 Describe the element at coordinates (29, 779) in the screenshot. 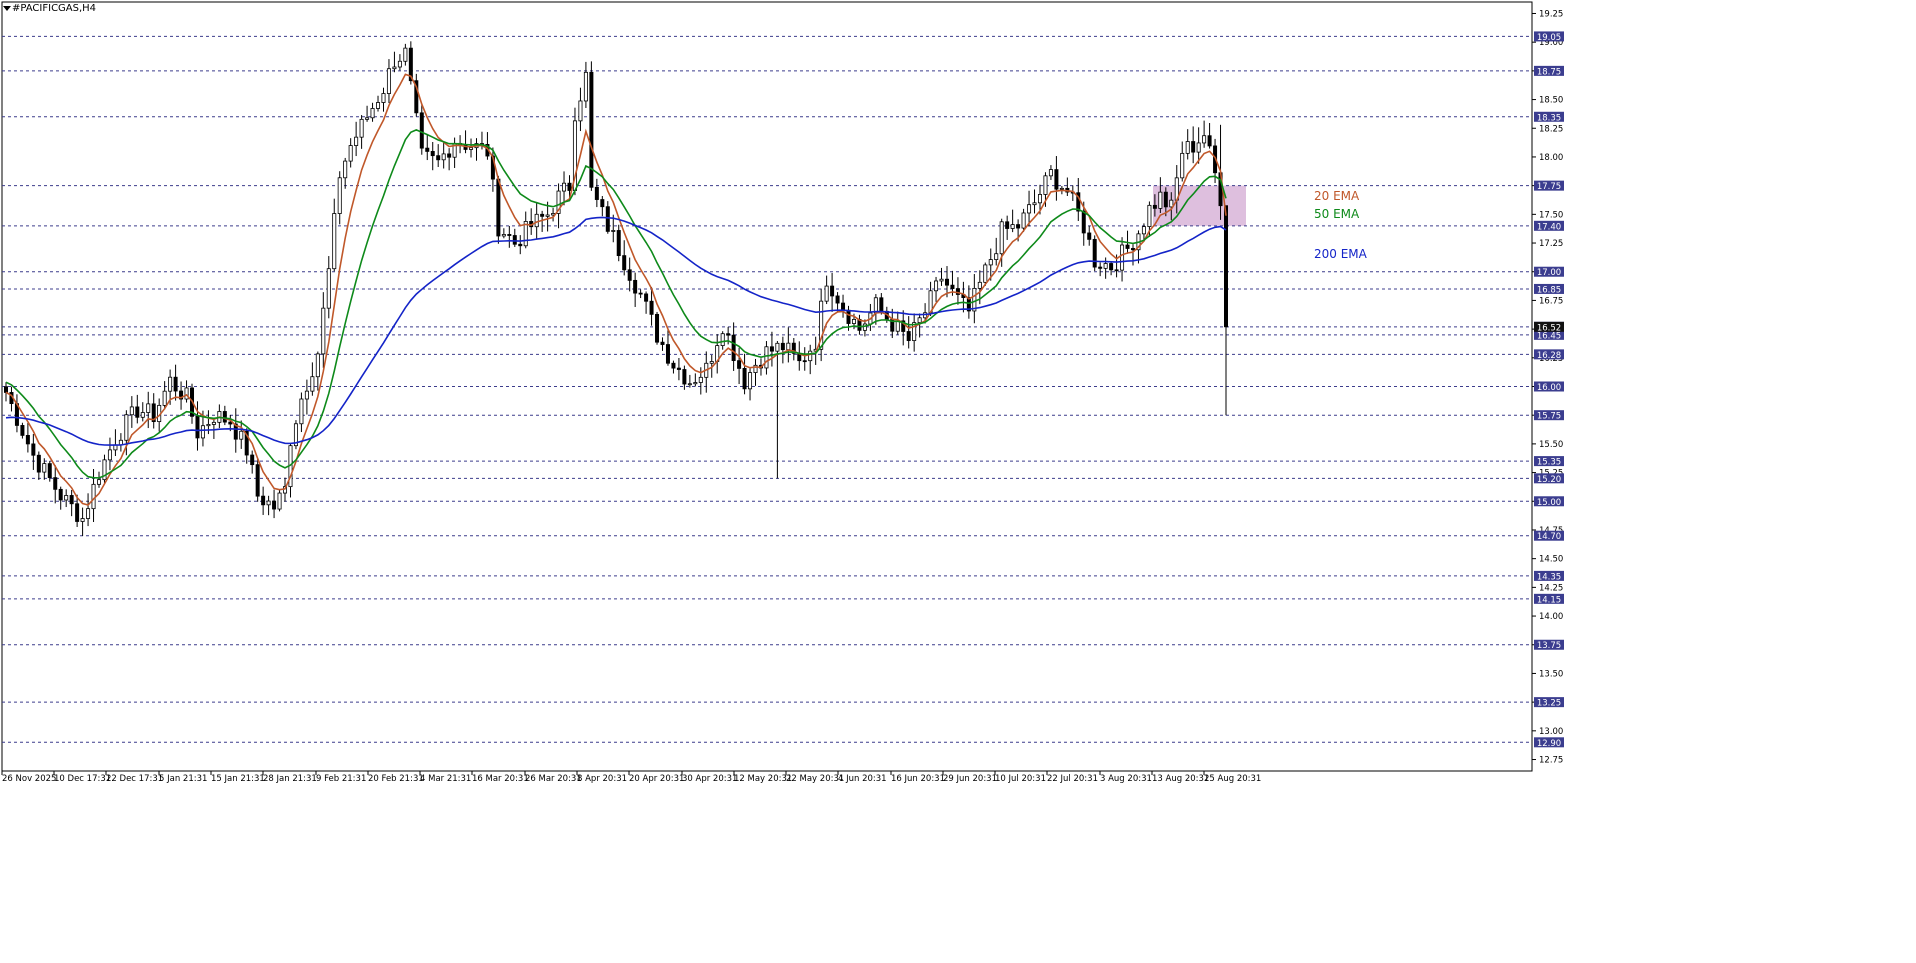

I see `time-tick-label: 26 Nov 2025` at that location.